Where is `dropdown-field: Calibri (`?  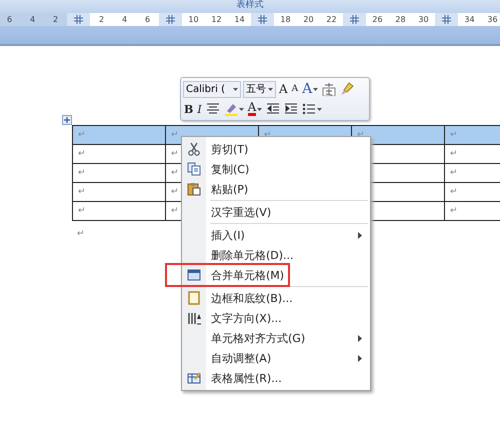
dropdown-field: Calibri ( is located at coordinates (212, 89).